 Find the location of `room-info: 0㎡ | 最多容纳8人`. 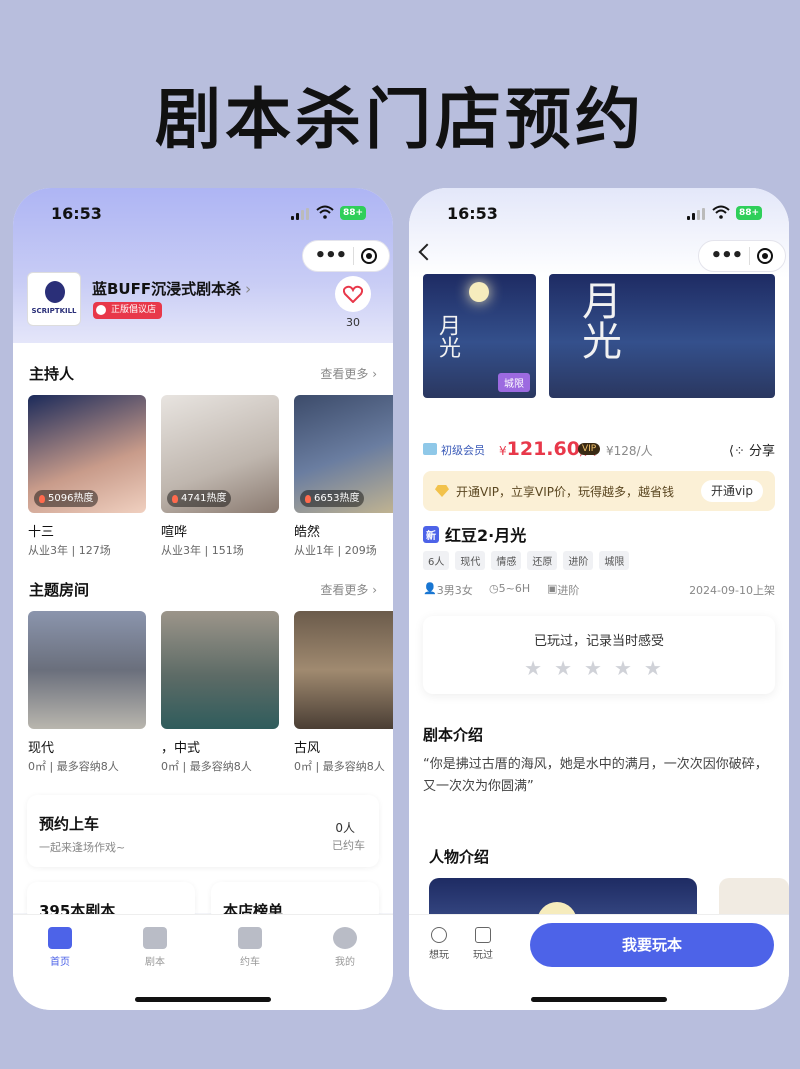

room-info: 0㎡ | 最多容纳8人 is located at coordinates (73, 766).